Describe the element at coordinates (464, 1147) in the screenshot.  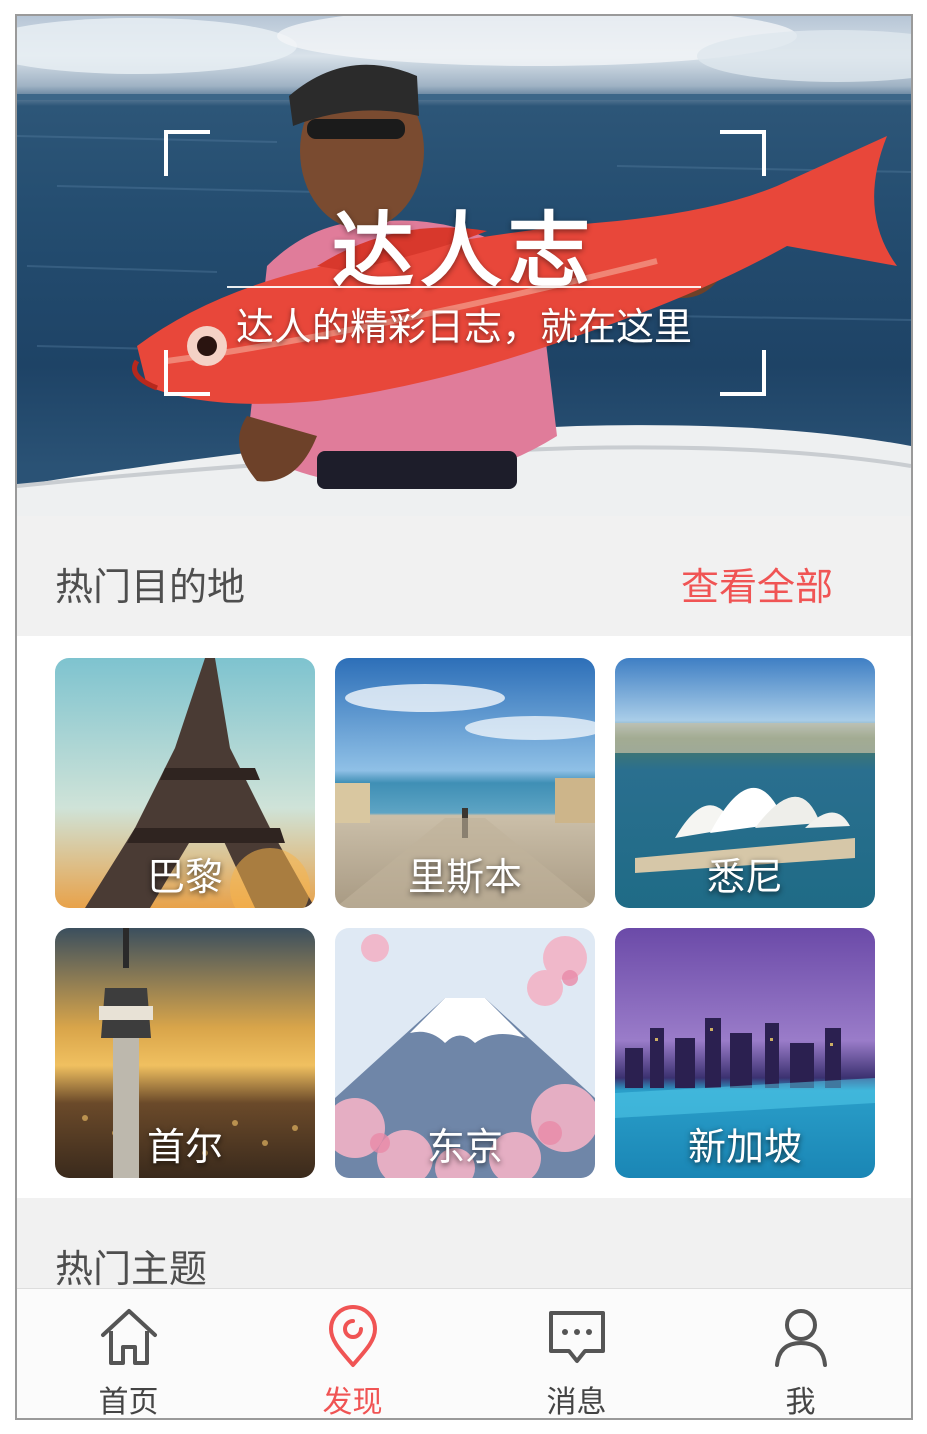
I see `destination-name: 东京` at that location.